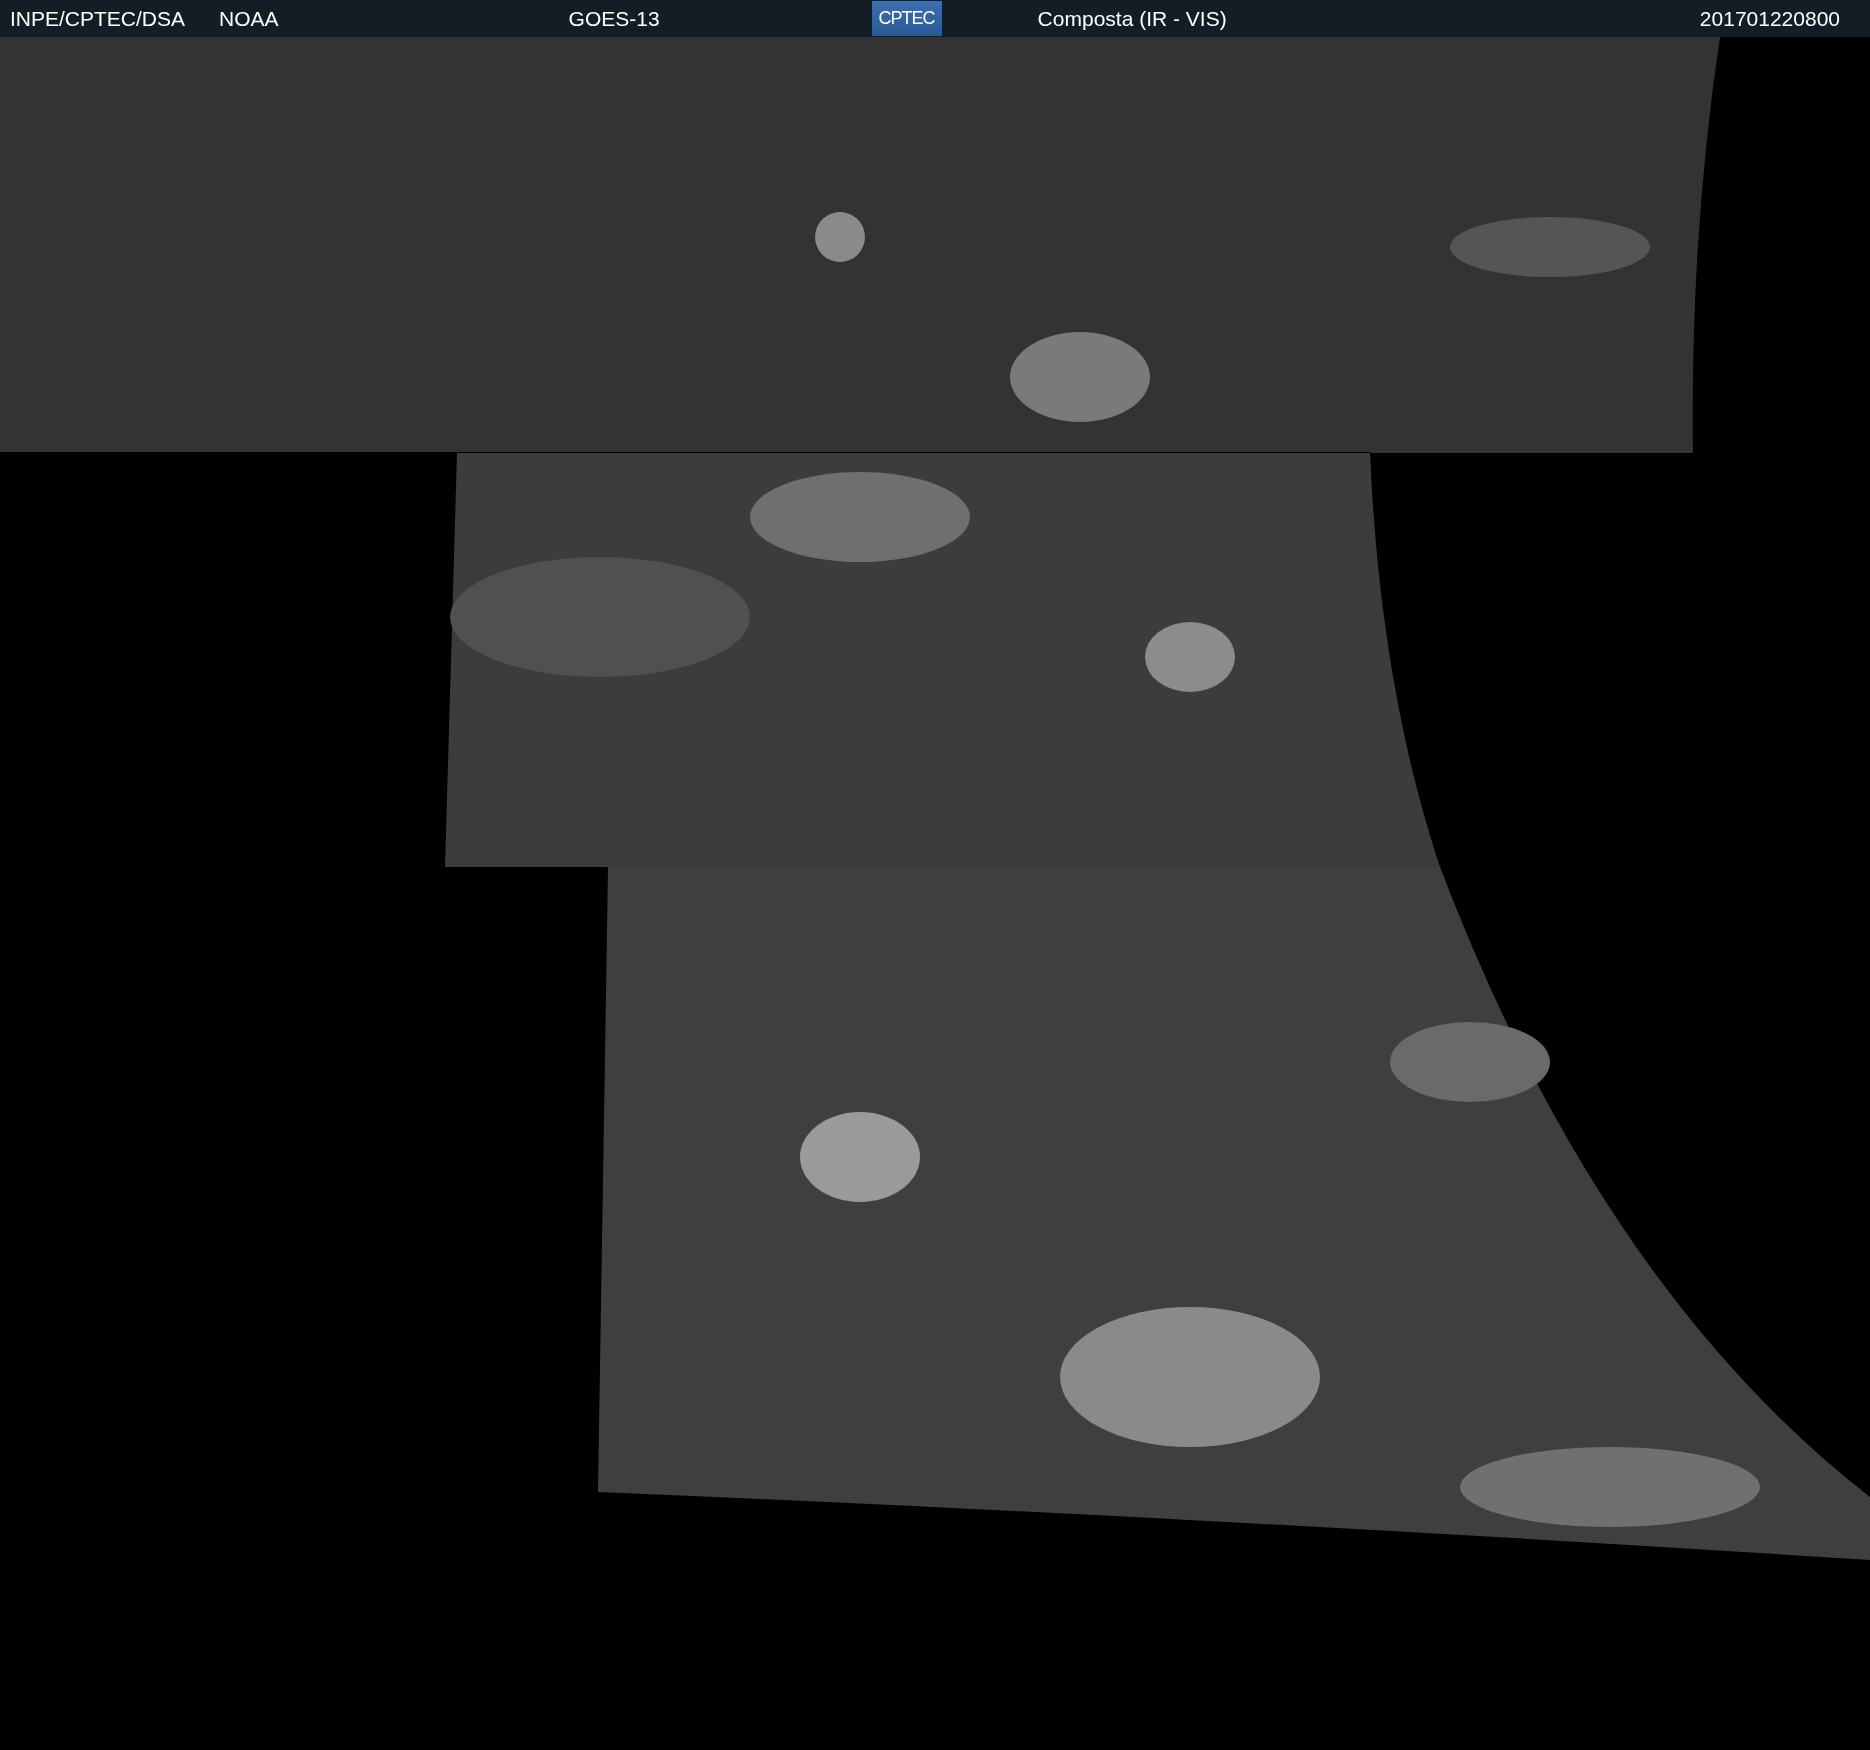 The image size is (1870, 1750). What do you see at coordinates (906, 18) in the screenshot?
I see `logo: CPTEC` at bounding box center [906, 18].